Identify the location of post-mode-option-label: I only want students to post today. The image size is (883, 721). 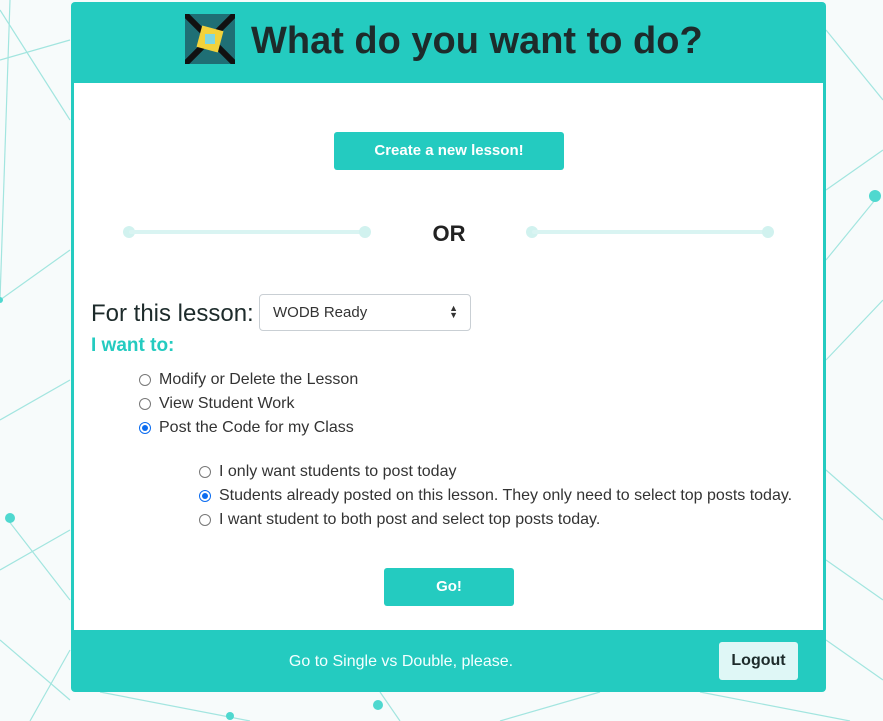
(338, 471).